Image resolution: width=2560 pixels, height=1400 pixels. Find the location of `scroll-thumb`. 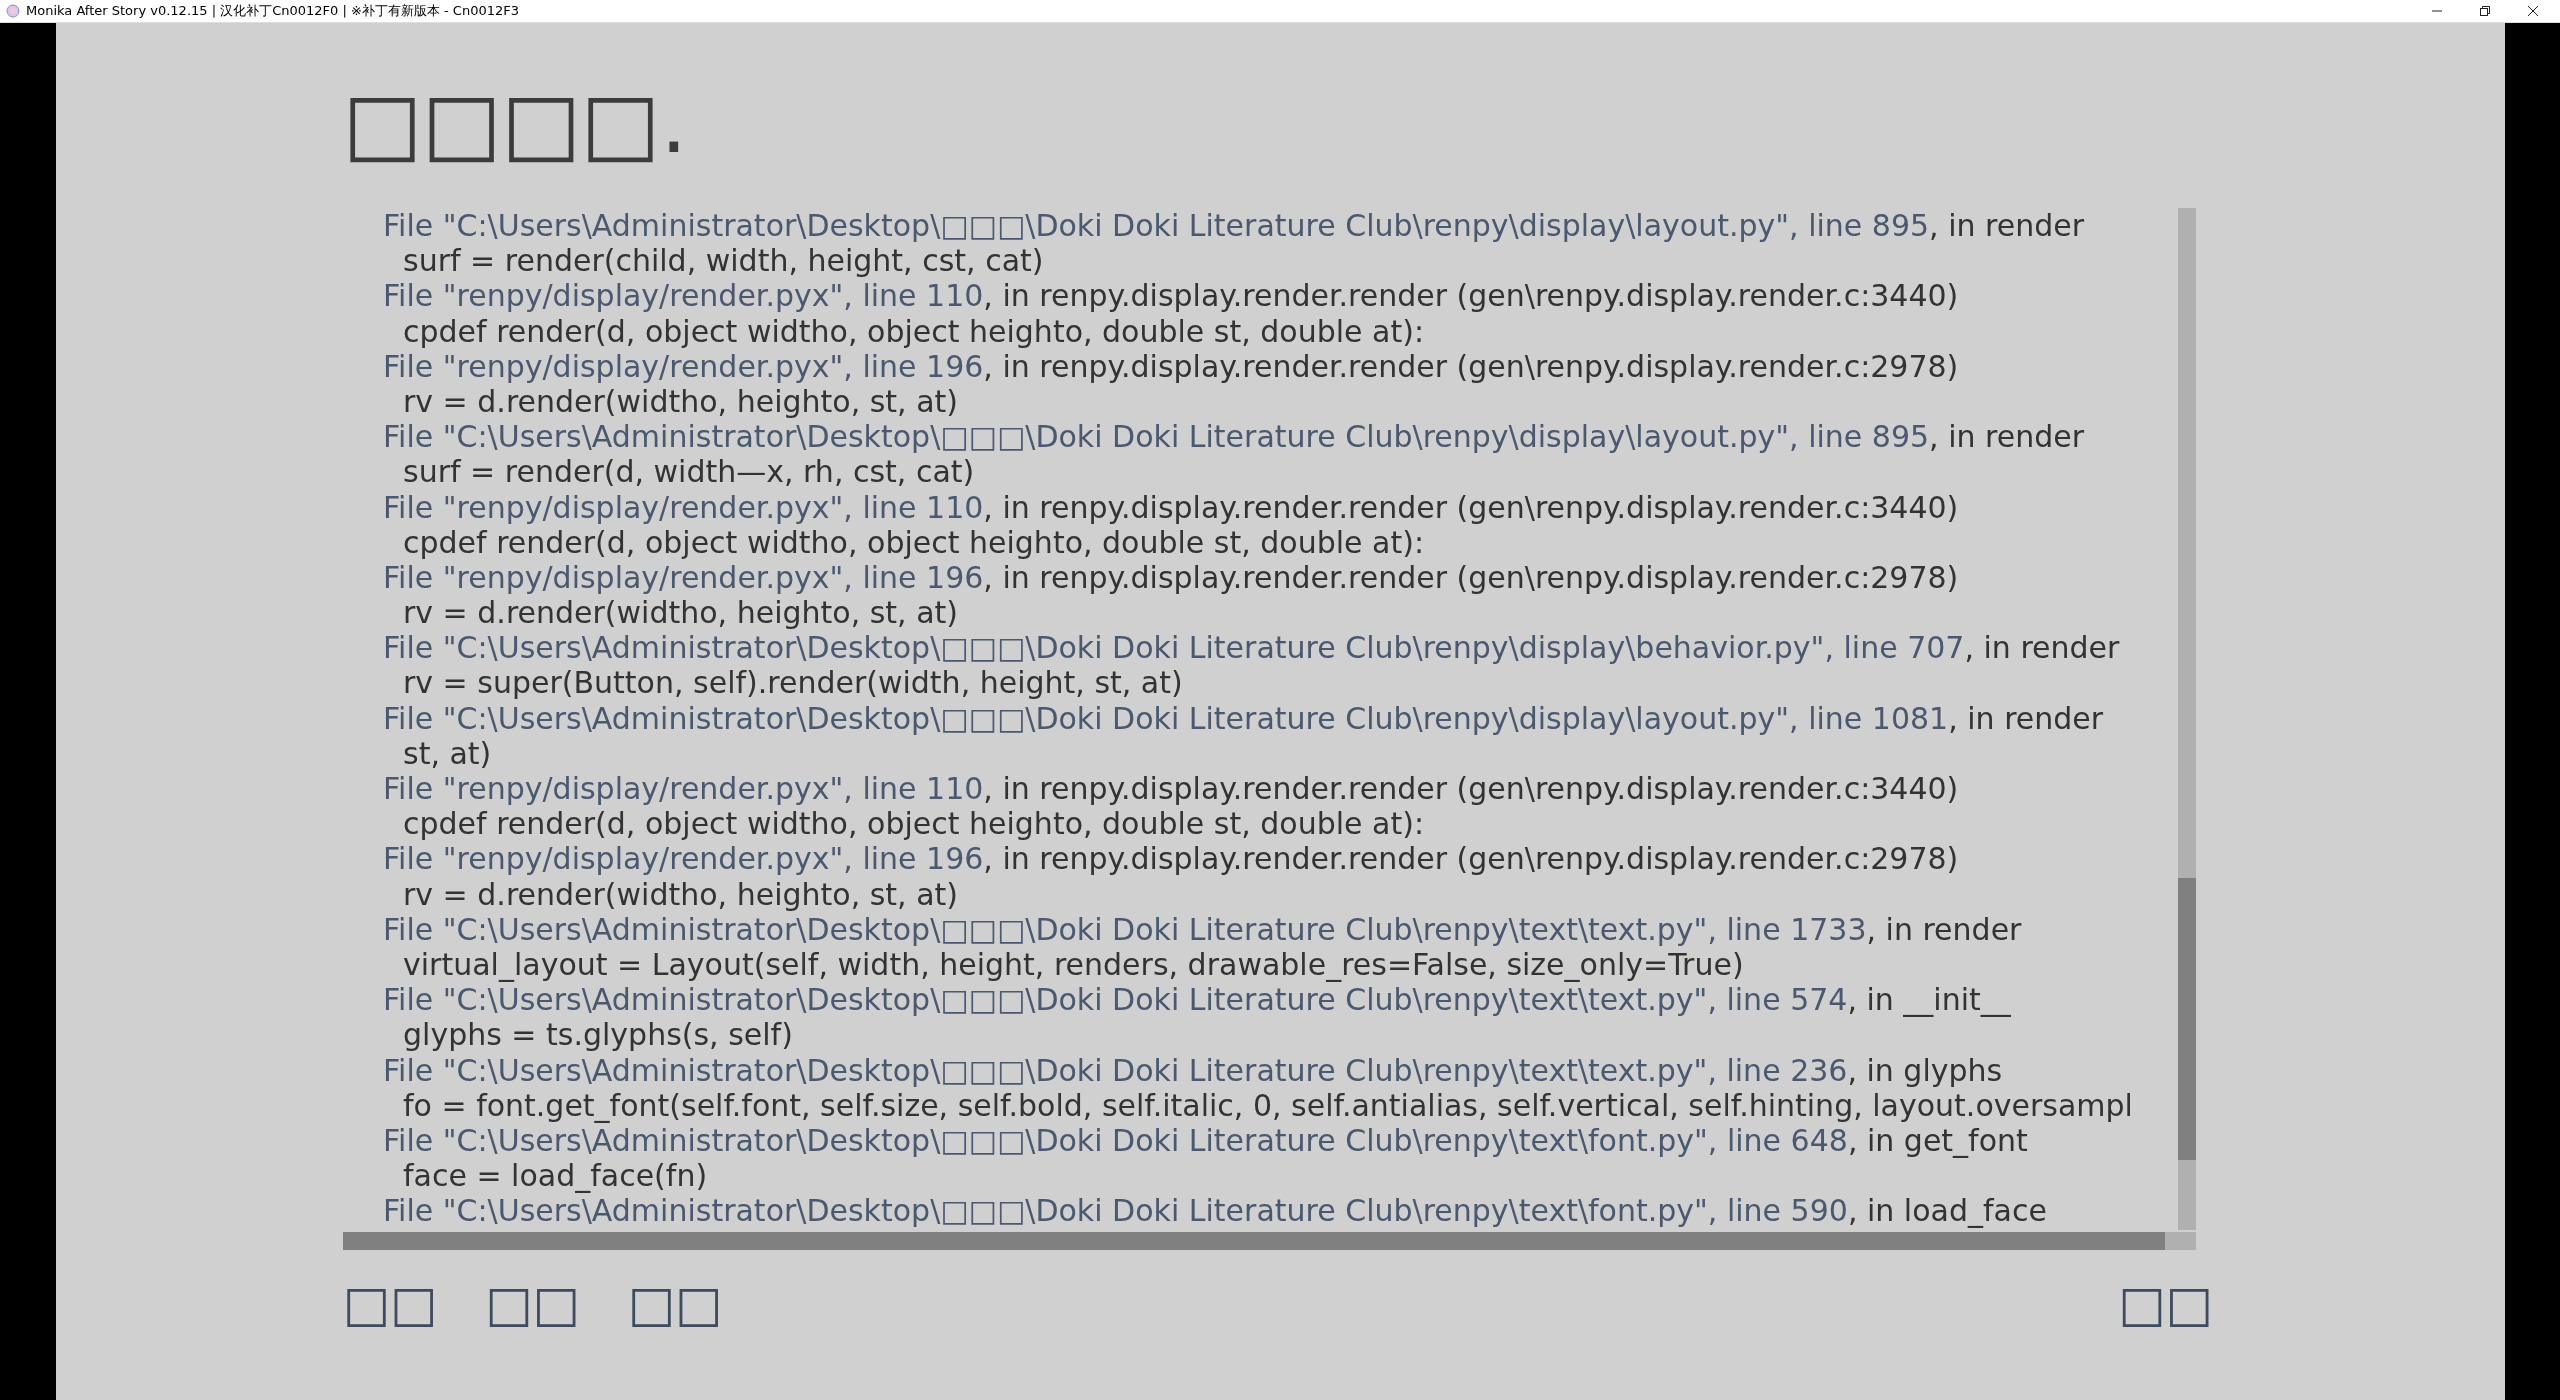

scroll-thumb is located at coordinates (2187, 1019).